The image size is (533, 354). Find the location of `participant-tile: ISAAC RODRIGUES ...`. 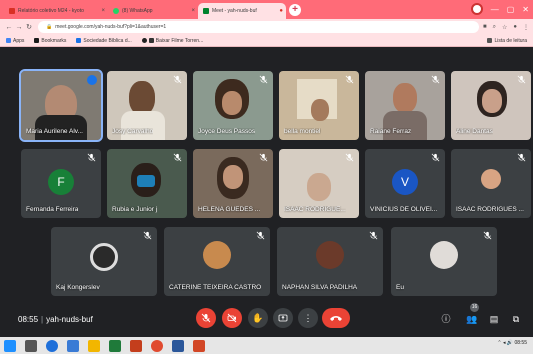

participant-tile: ISAAC RODRIGUES ... is located at coordinates (491, 183).